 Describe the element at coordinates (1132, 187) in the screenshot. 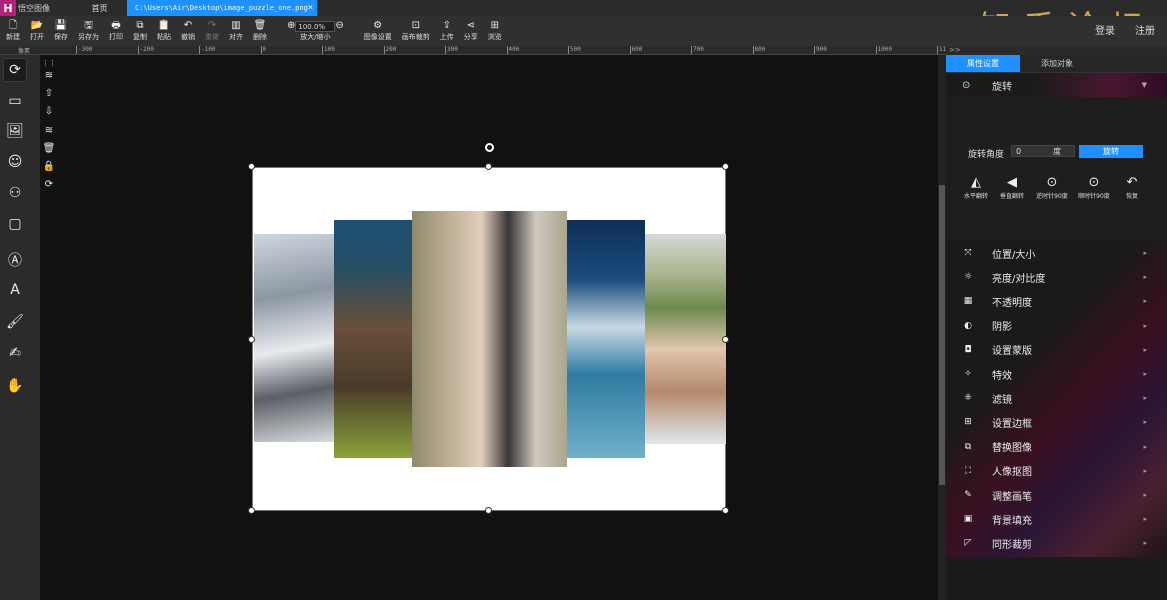

I see `reset-button: ↶ 恢复` at that location.